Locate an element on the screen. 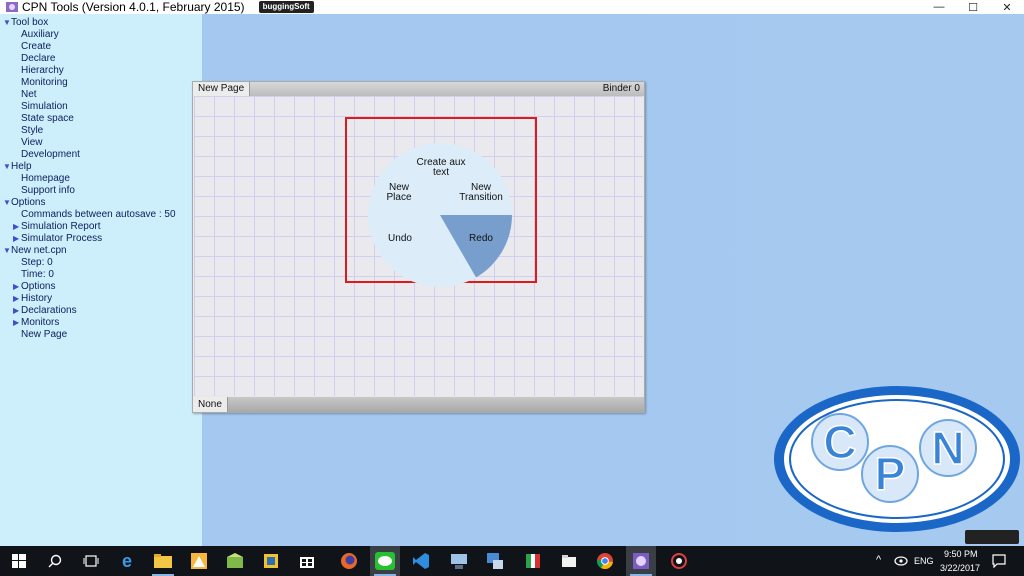  minimize-button: — is located at coordinates (939, 7).